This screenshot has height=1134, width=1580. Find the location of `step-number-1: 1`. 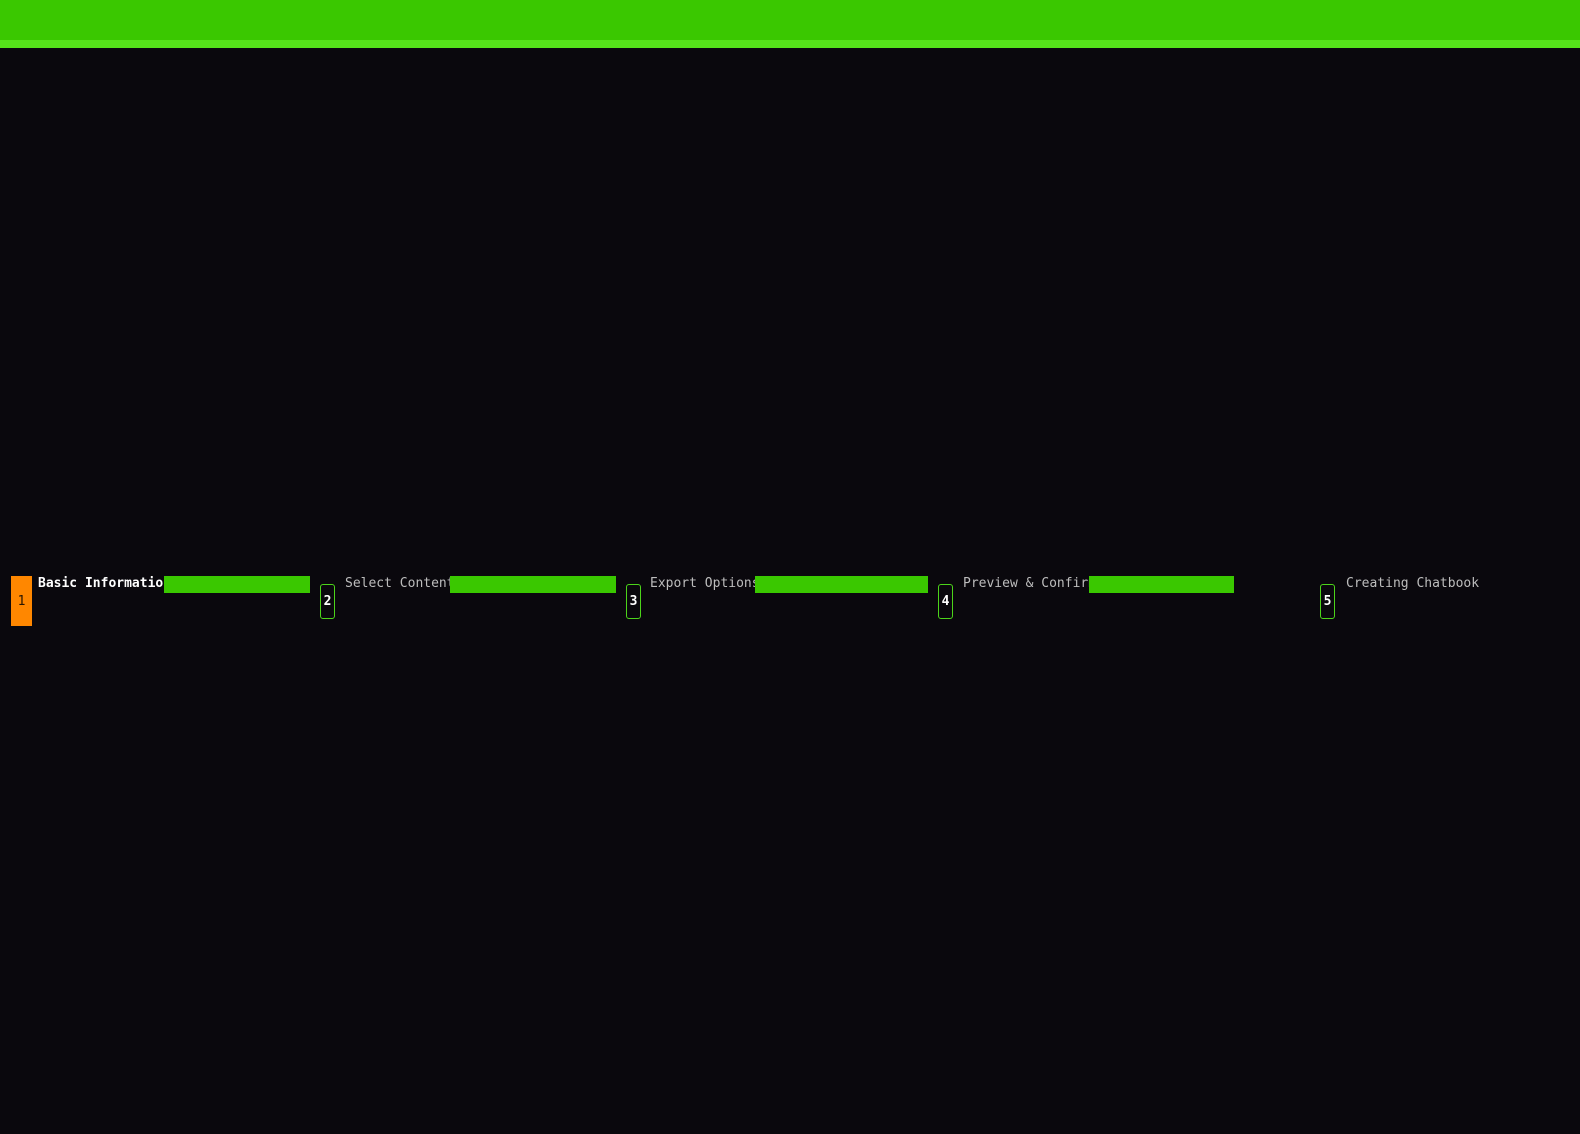

step-number-1: 1 is located at coordinates (21, 601).